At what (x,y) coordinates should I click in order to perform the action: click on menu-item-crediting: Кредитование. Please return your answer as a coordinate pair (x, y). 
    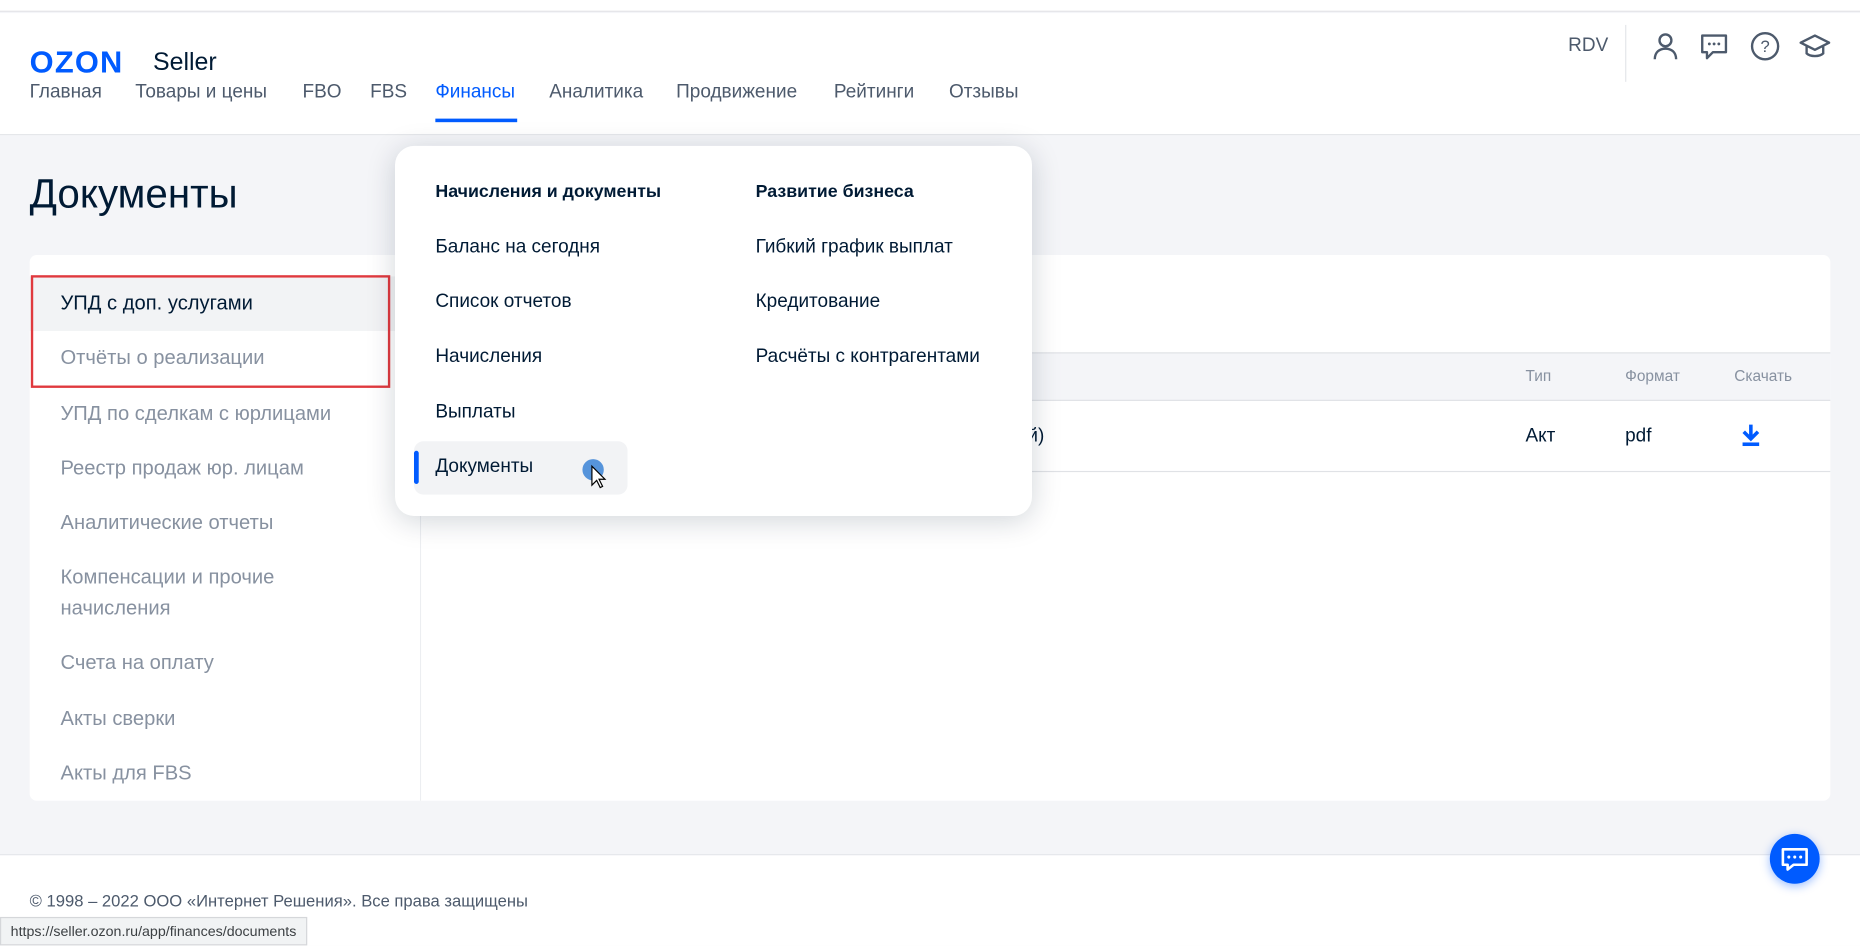
    Looking at the image, I should click on (818, 302).